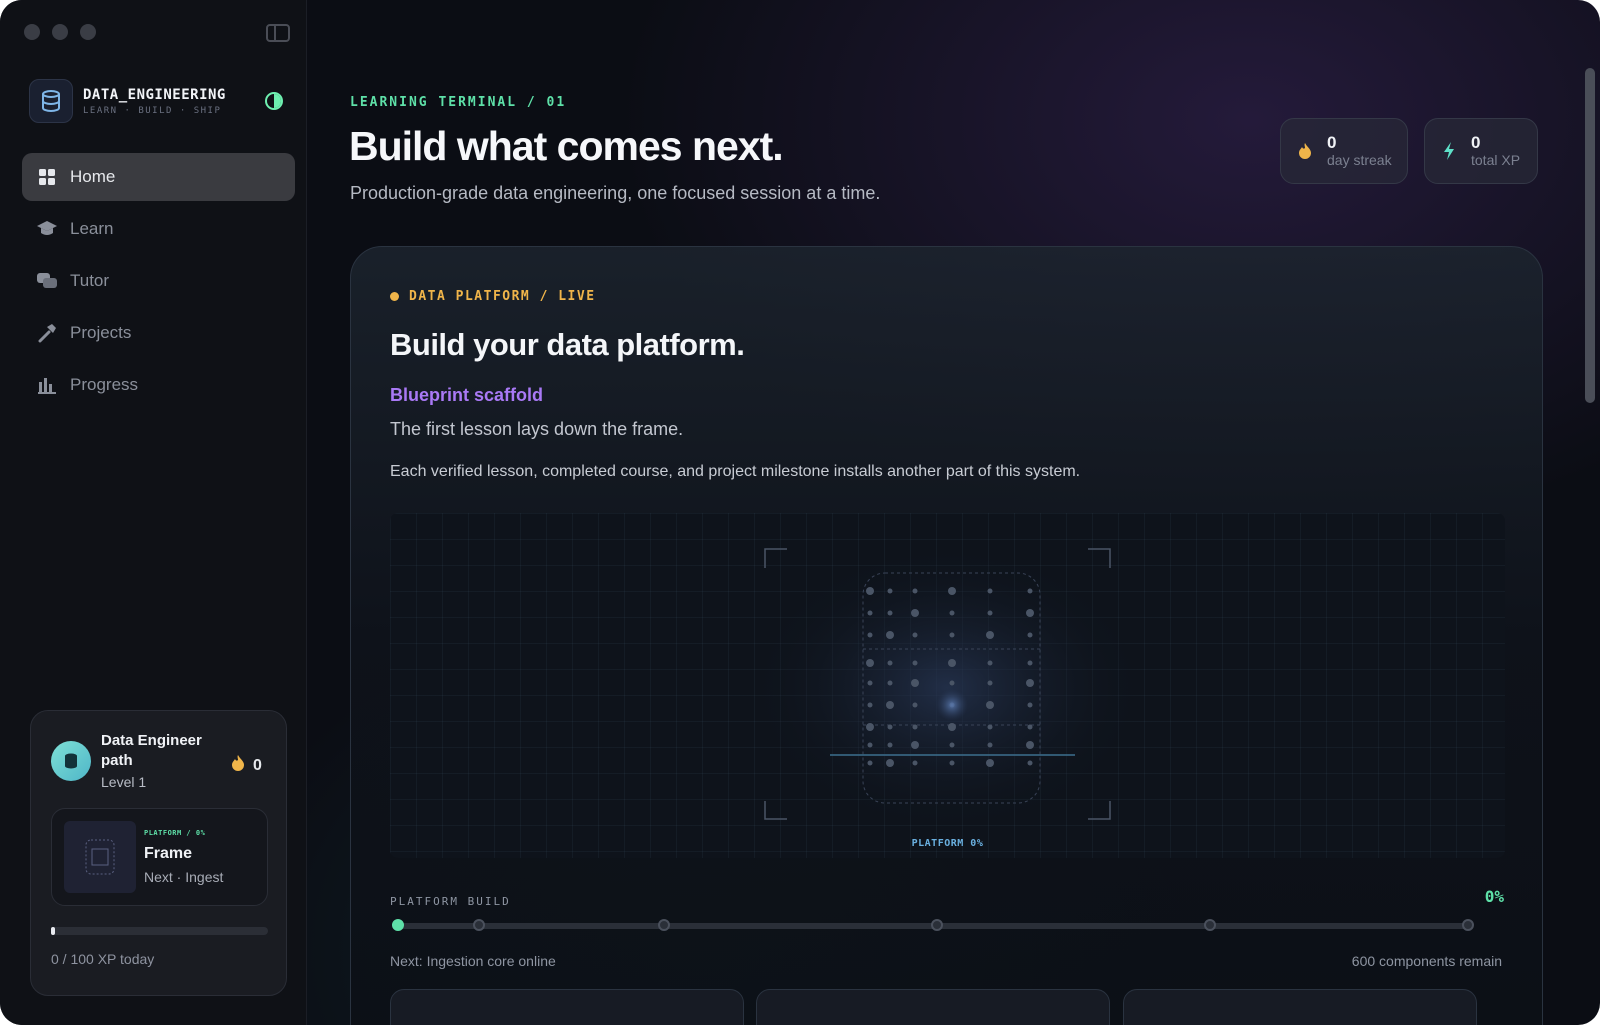  Describe the element at coordinates (47, 281) in the screenshot. I see `chat-bubbles-icon` at that location.